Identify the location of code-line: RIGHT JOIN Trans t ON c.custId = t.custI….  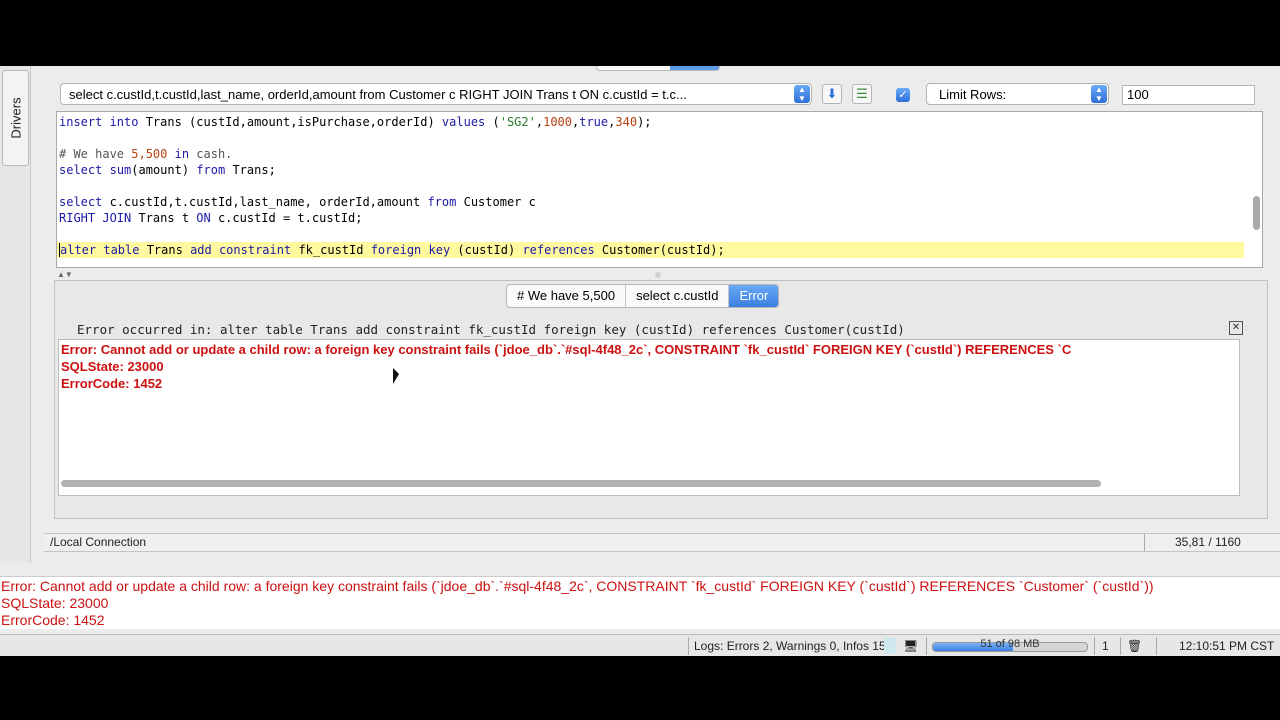
(211, 218).